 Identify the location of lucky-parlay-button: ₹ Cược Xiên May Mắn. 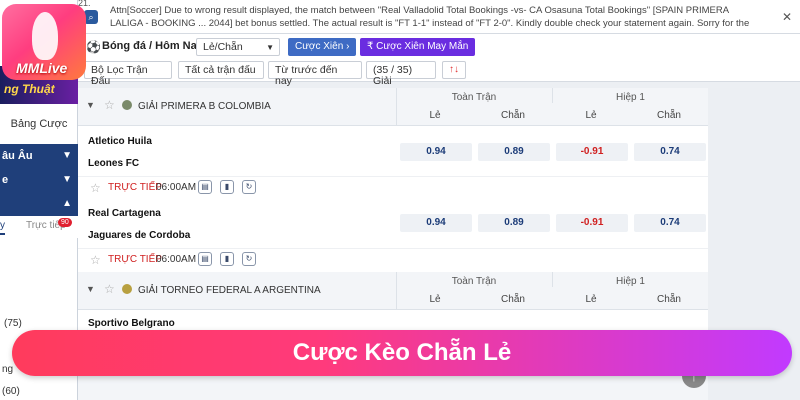
(418, 47).